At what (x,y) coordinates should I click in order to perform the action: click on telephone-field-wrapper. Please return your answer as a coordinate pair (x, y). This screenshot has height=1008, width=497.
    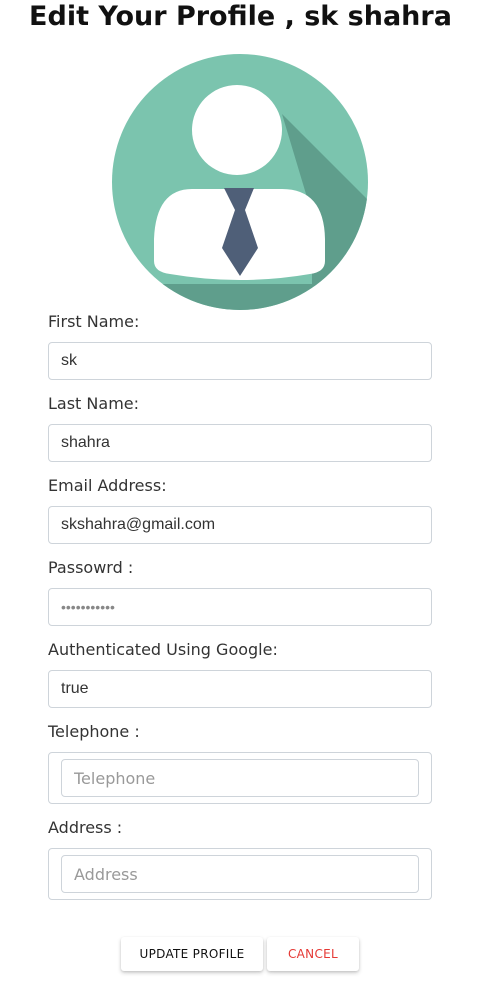
    Looking at the image, I should click on (240, 778).